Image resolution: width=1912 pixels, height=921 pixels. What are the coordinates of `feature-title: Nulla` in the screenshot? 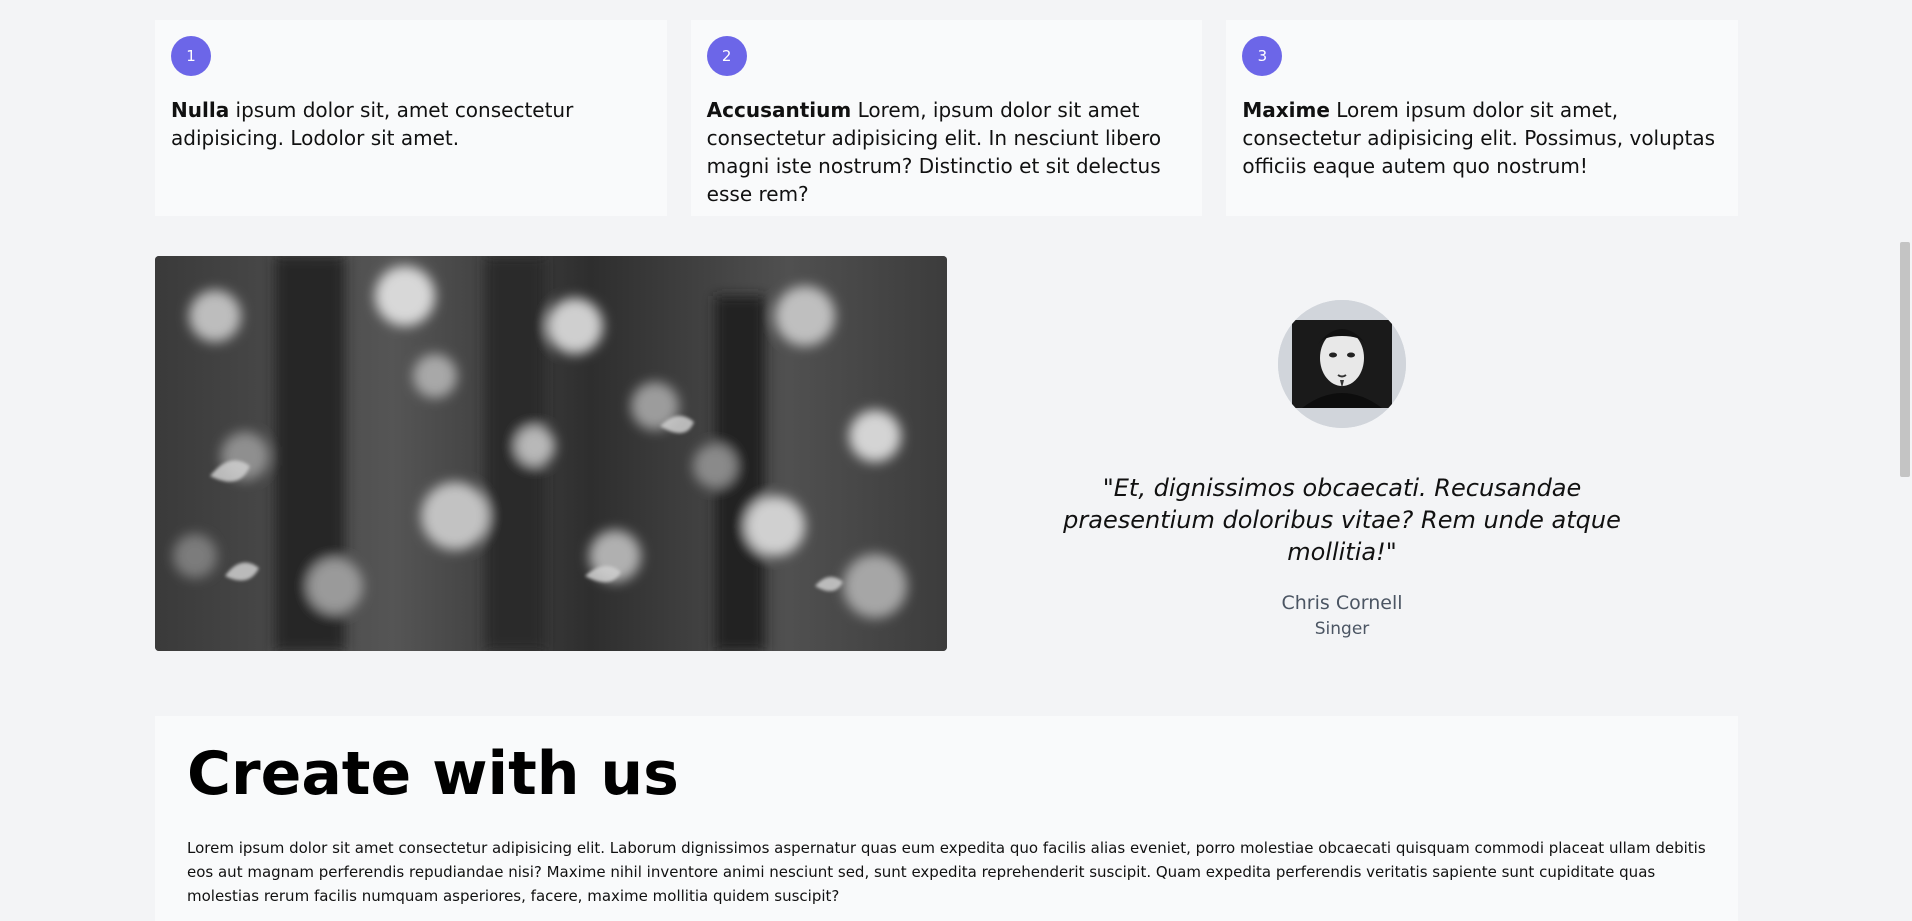 It's located at (200, 110).